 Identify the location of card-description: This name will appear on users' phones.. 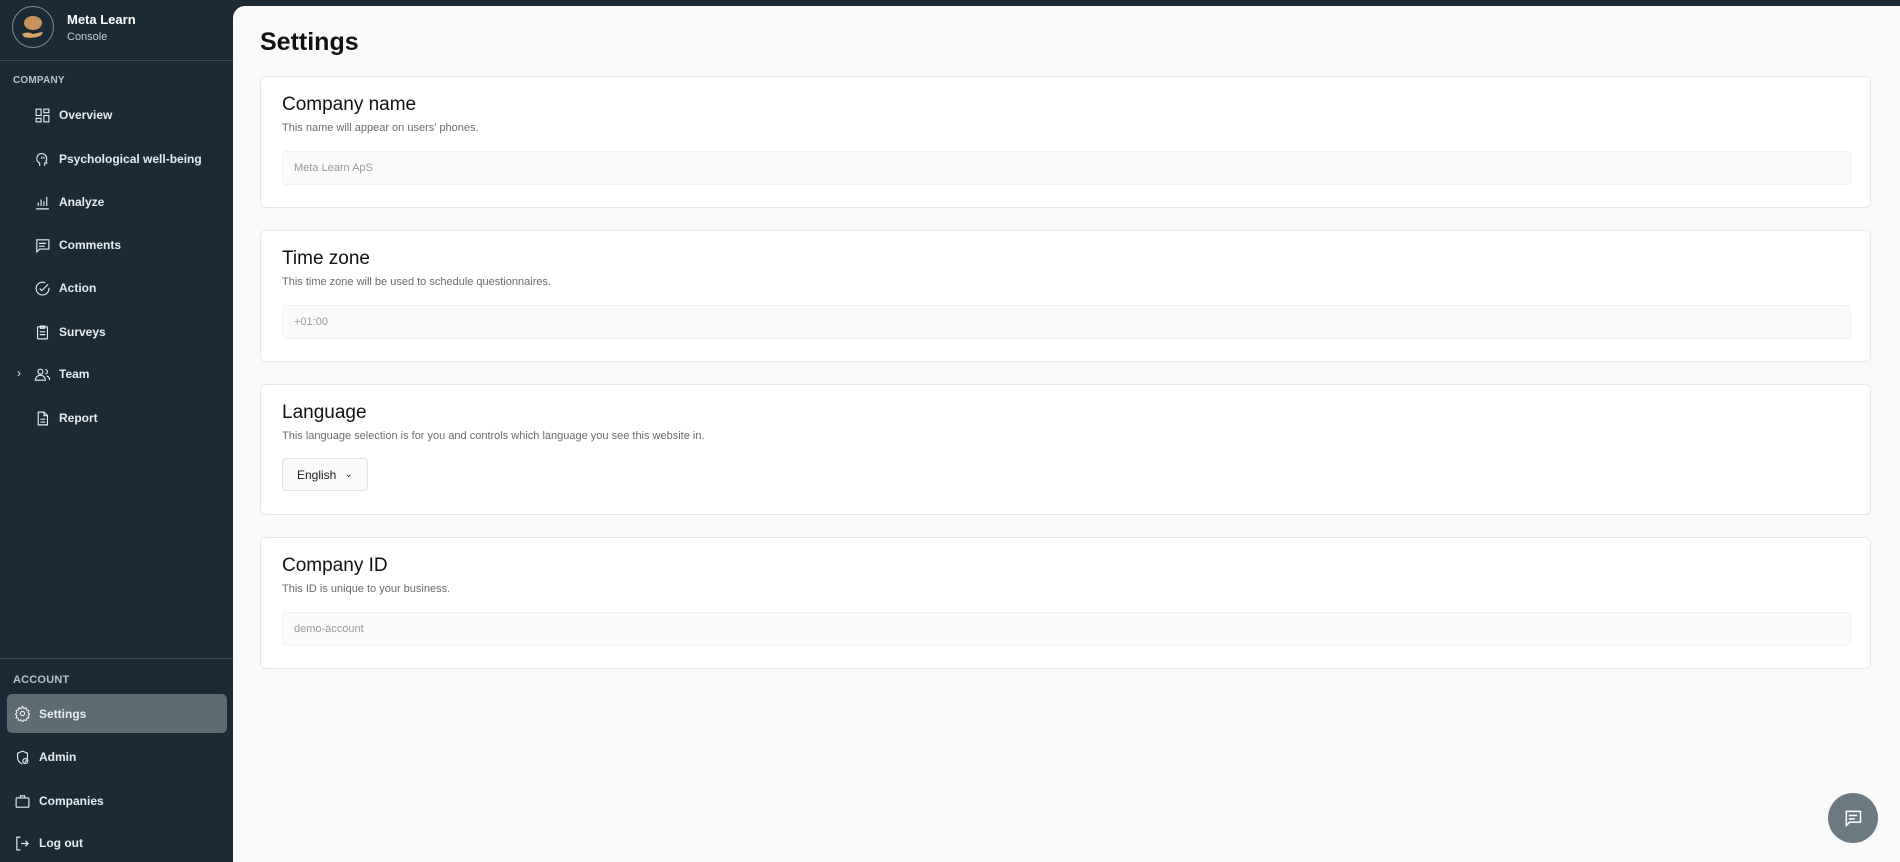
(380, 128).